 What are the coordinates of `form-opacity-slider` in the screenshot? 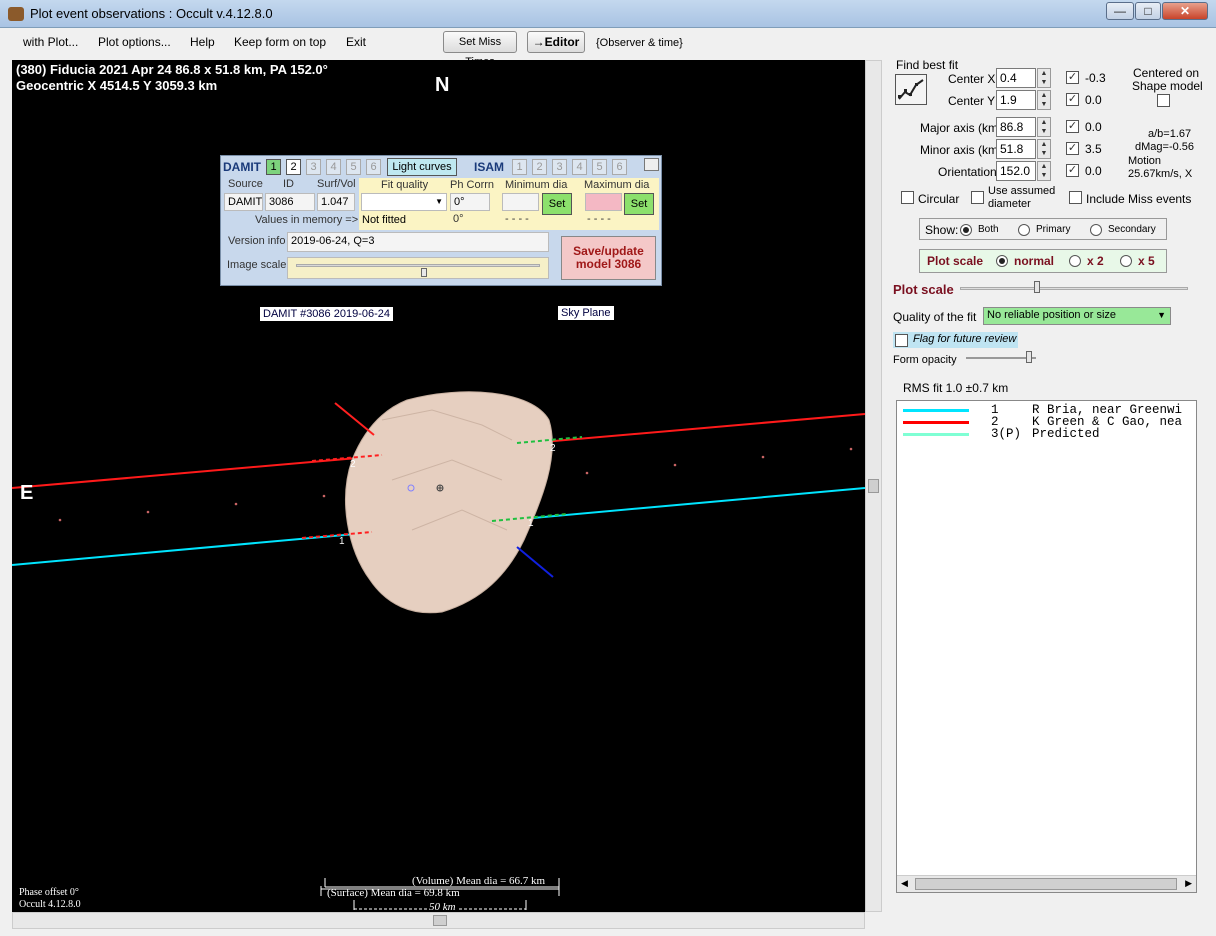 It's located at (1001, 358).